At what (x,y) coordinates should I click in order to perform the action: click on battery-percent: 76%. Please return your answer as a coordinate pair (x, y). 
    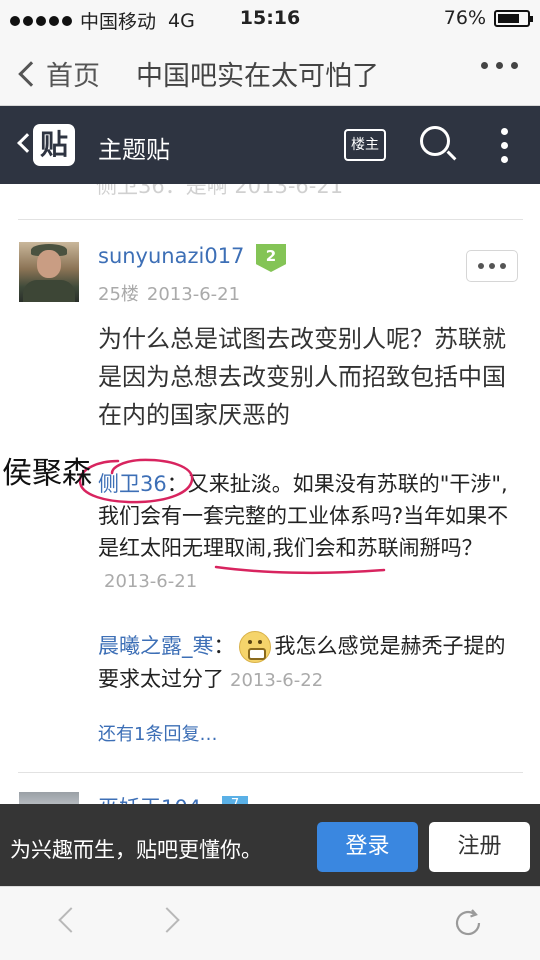
    Looking at the image, I should click on (464, 18).